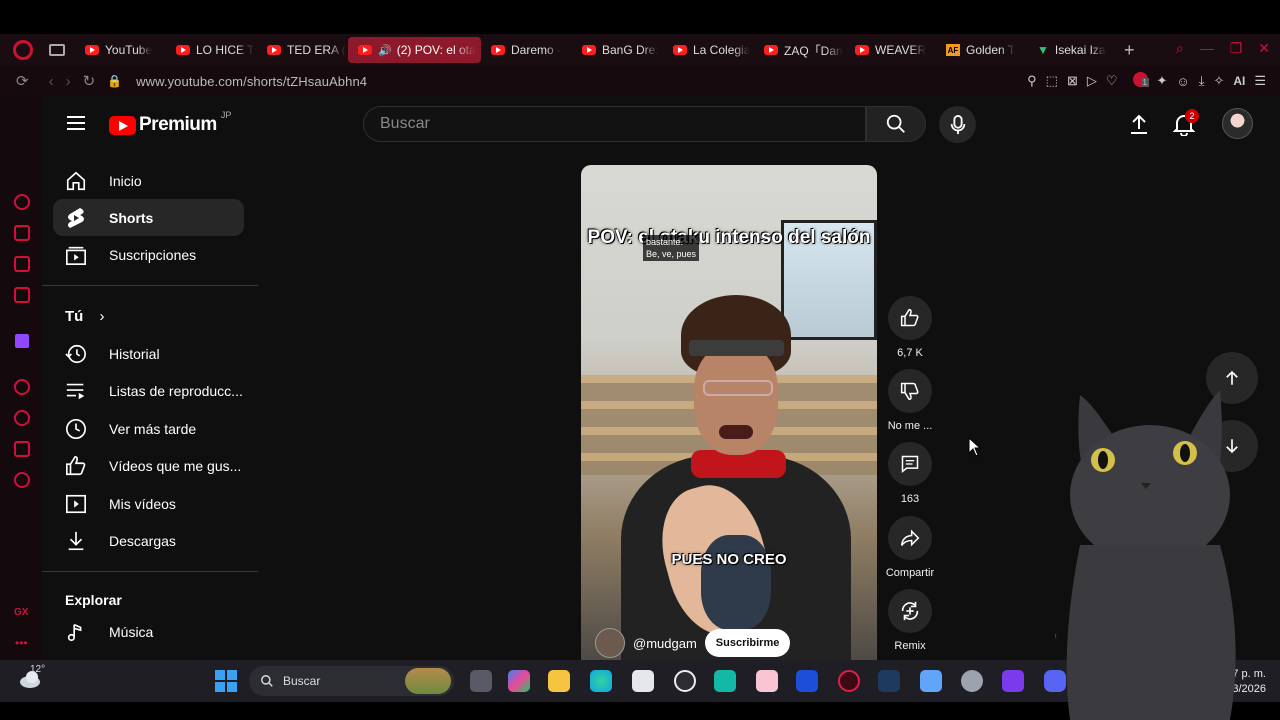 This screenshot has width=1280, height=720. What do you see at coordinates (351, 681) in the screenshot?
I see `taskbar-search: Buscar` at bounding box center [351, 681].